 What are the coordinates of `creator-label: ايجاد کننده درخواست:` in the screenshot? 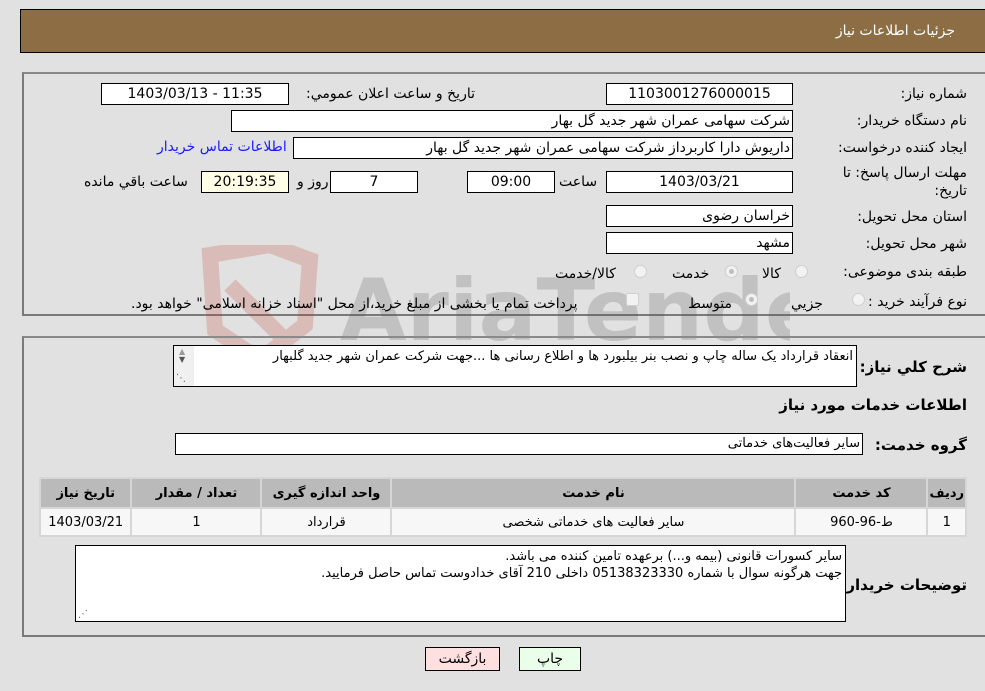 It's located at (902, 148).